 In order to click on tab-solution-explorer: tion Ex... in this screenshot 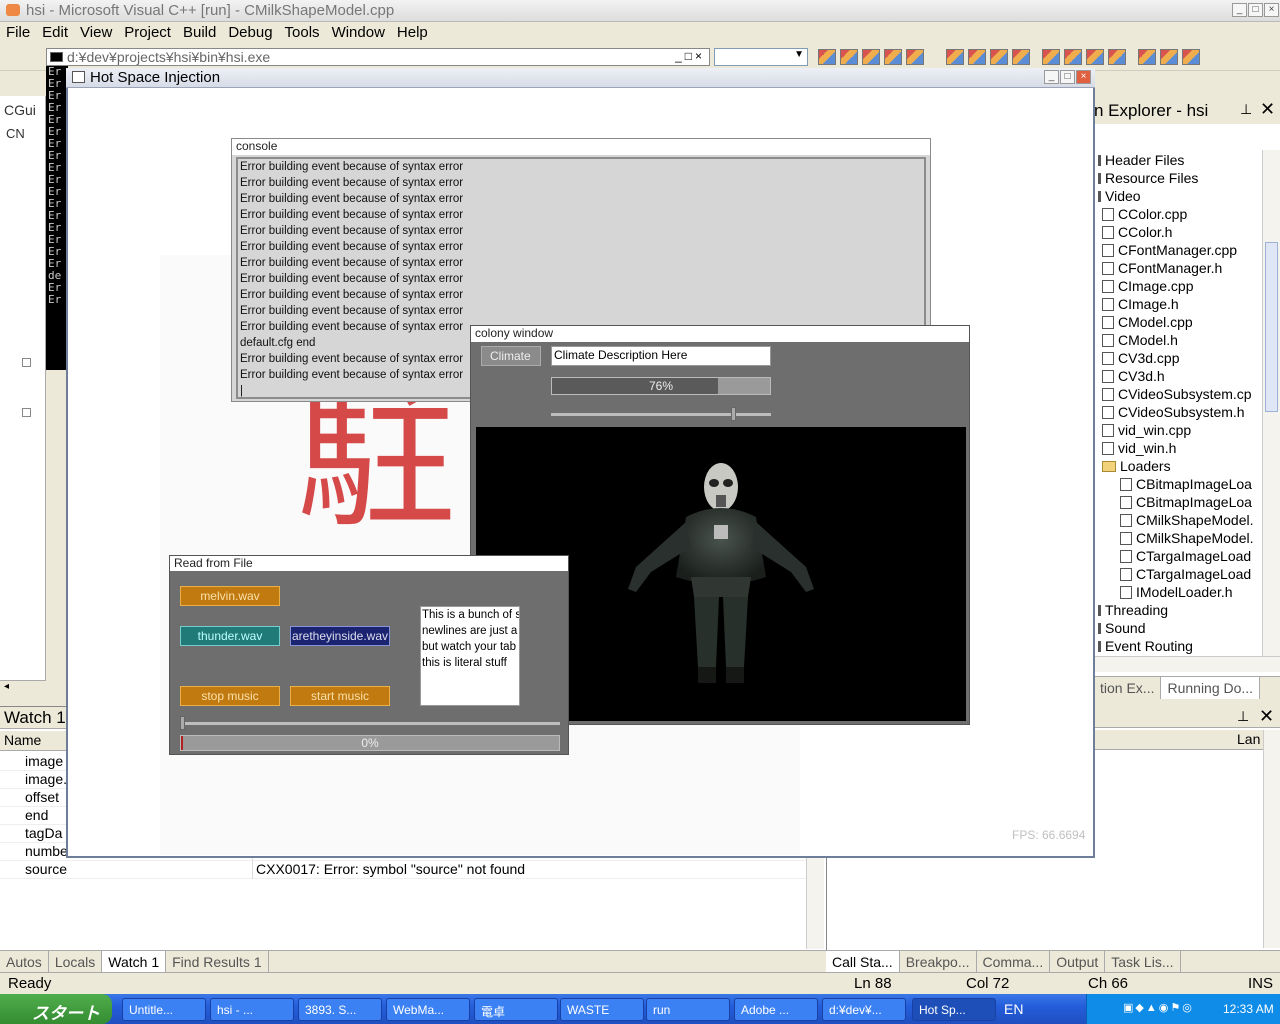, I will do `click(1128, 688)`.